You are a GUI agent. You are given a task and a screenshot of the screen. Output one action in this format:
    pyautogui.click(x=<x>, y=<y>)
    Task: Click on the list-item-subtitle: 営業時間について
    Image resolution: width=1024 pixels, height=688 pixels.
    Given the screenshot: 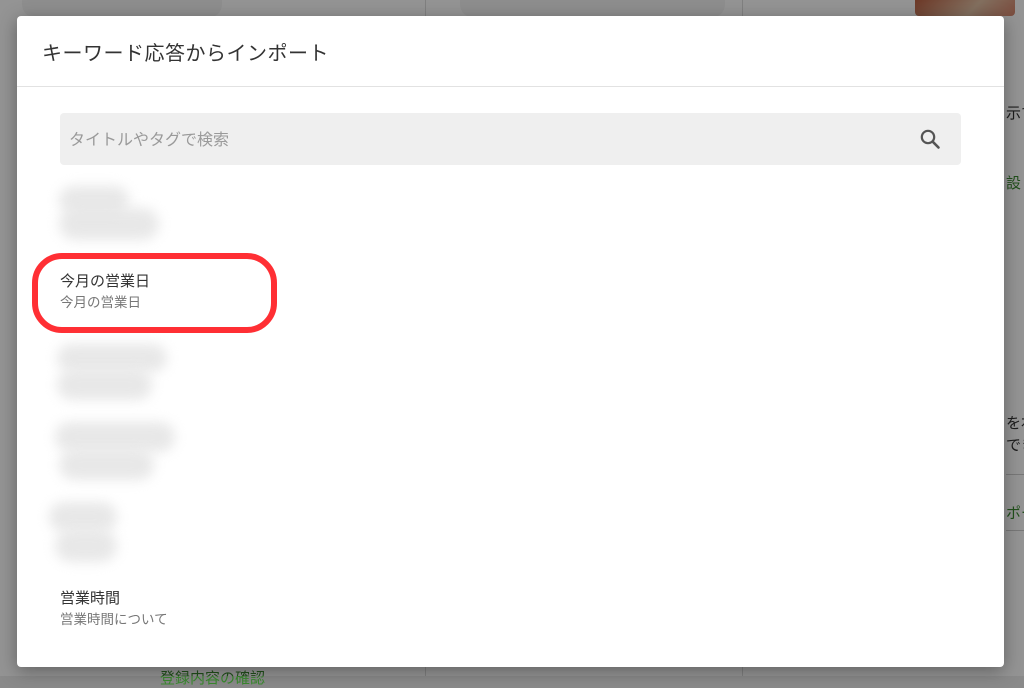 What is the action you would take?
    pyautogui.click(x=114, y=620)
    